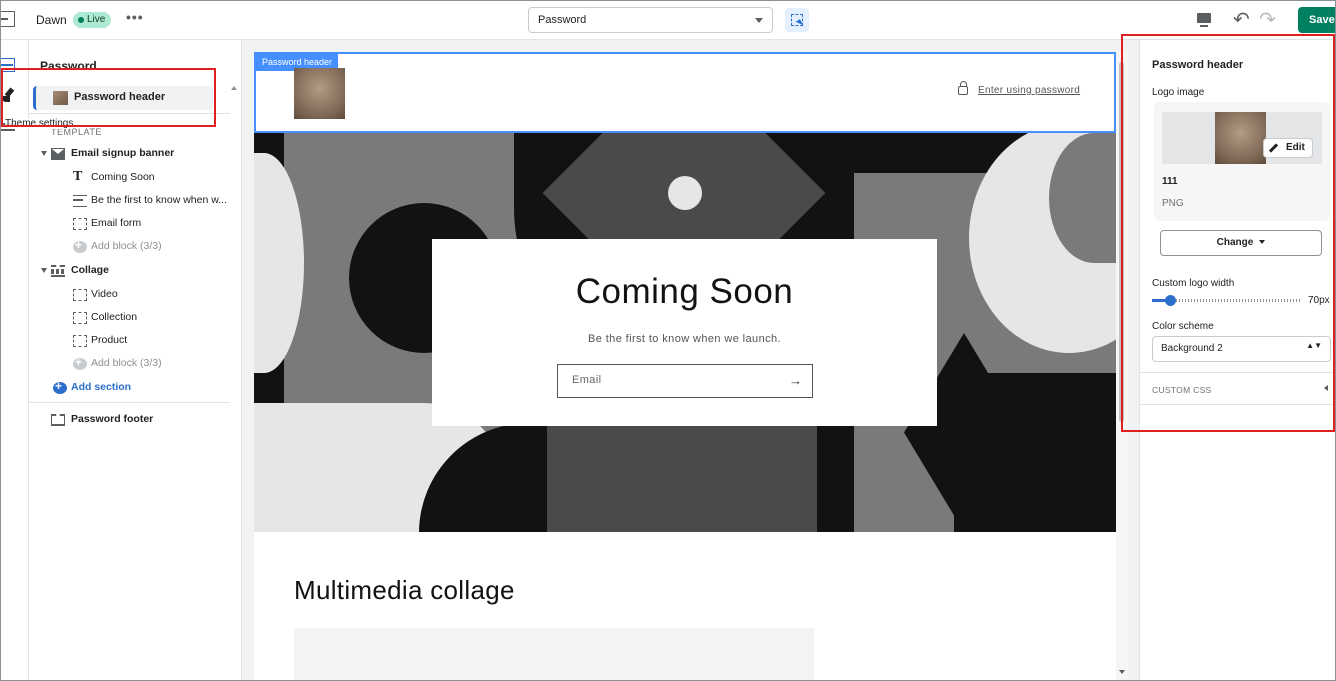  Describe the element at coordinates (795, 380) in the screenshot. I see `arrow-right-icon: →` at that location.